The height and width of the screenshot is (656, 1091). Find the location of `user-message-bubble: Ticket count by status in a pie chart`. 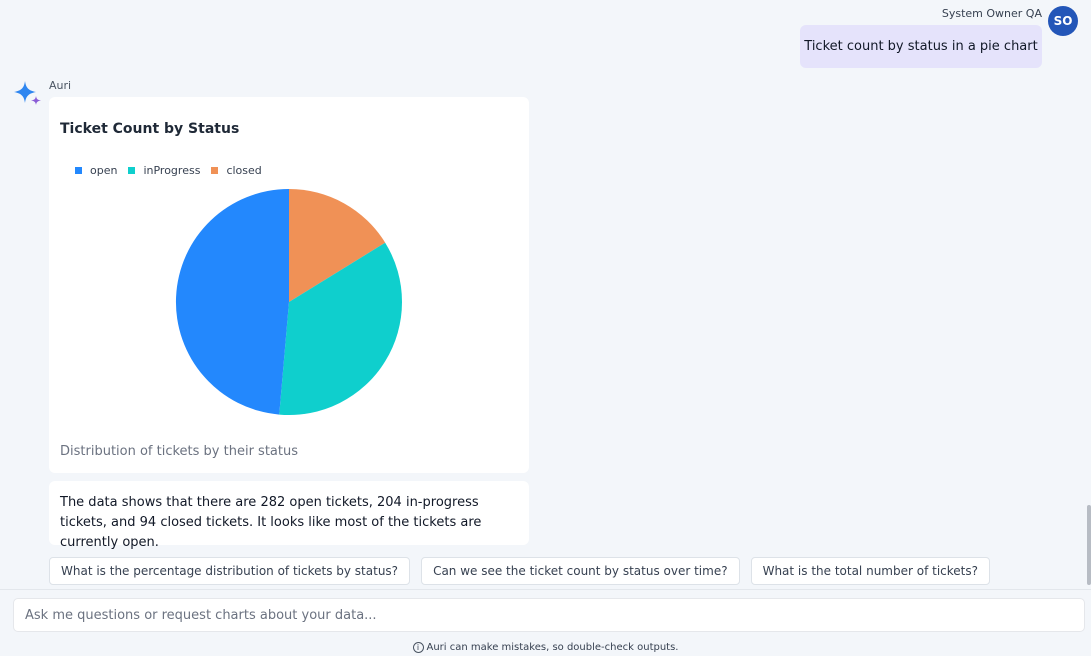

user-message-bubble: Ticket count by status in a pie chart is located at coordinates (921, 46).